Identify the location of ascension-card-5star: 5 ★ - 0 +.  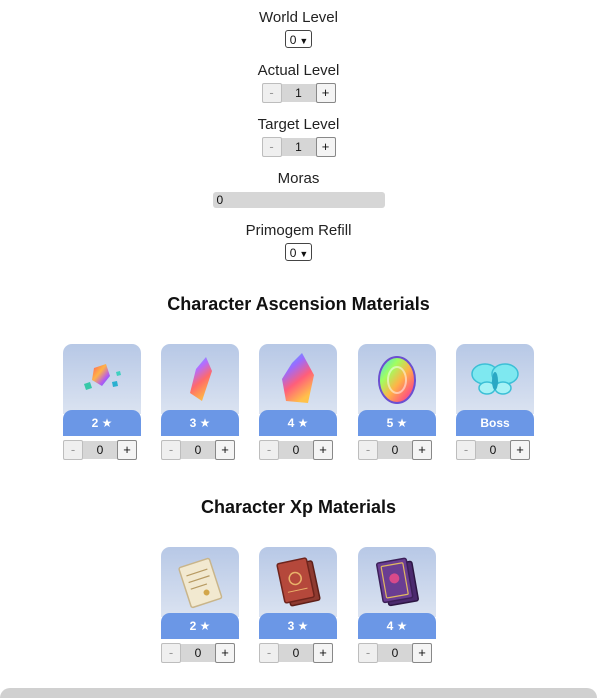
(397, 402).